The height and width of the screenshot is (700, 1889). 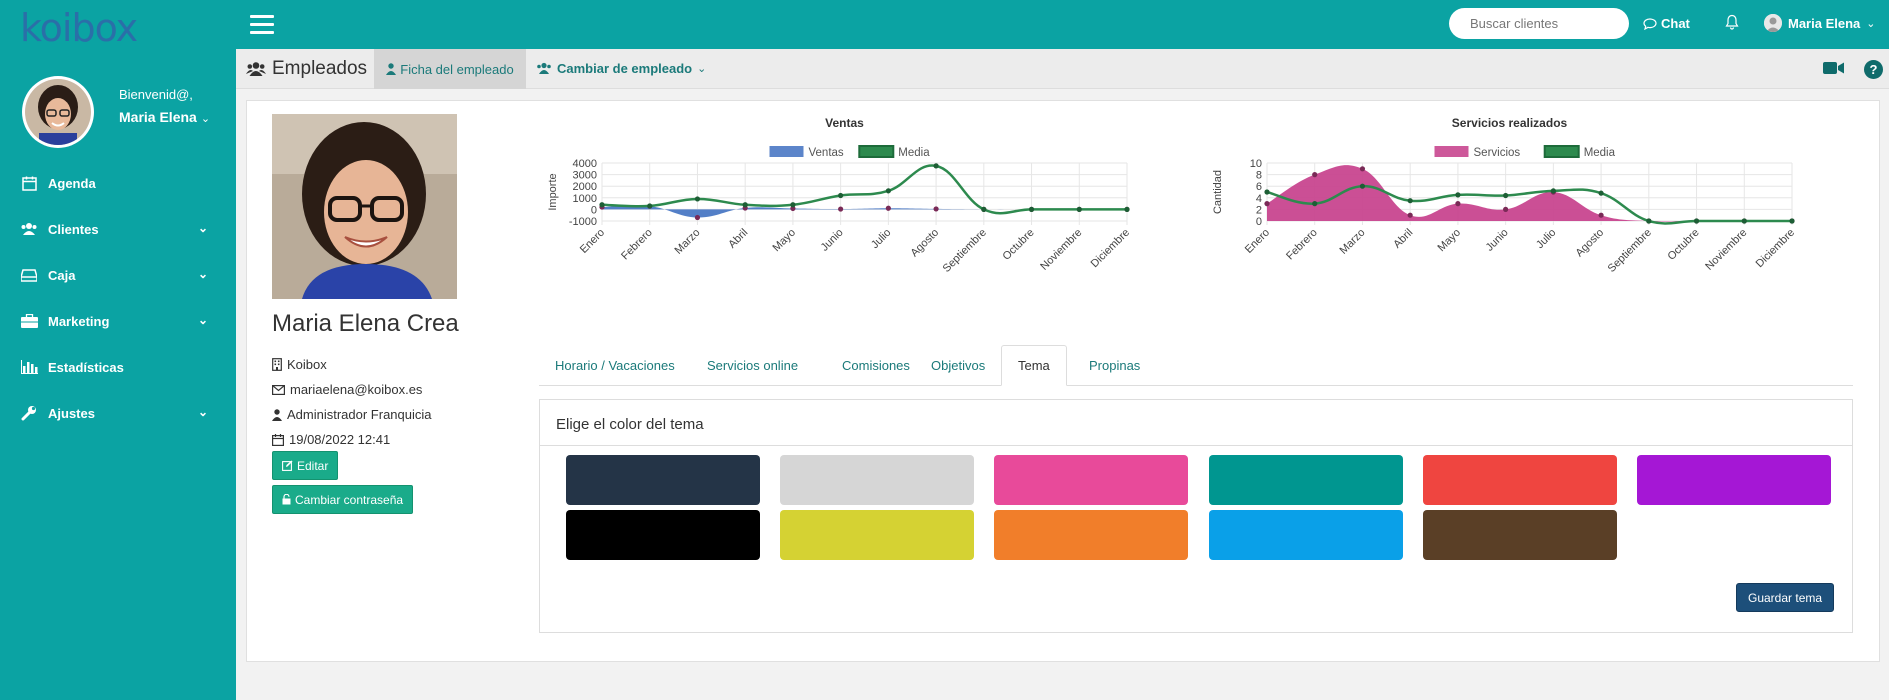 What do you see at coordinates (1773, 23) in the screenshot?
I see `mini-avatar` at bounding box center [1773, 23].